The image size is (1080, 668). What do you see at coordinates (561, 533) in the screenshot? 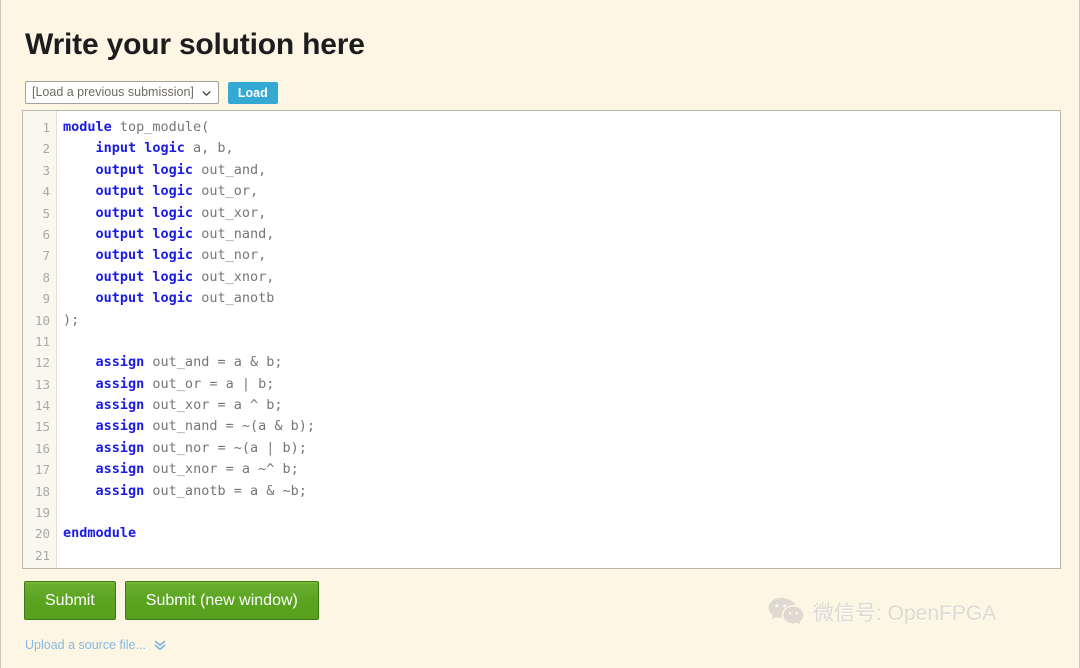
I see `code-line: endmodule` at bounding box center [561, 533].